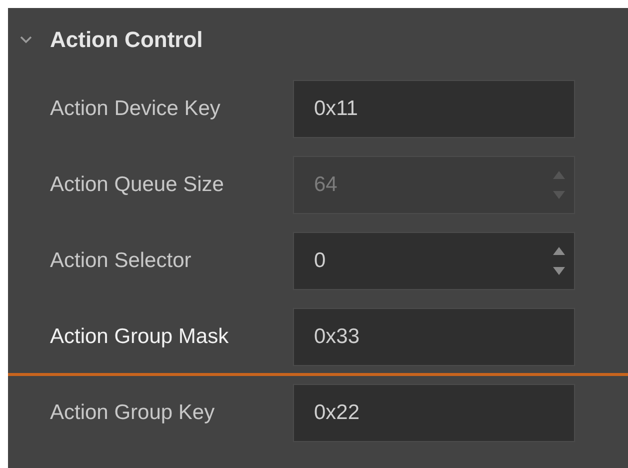 The width and height of the screenshot is (628, 468). Describe the element at coordinates (336, 108) in the screenshot. I see `field-value: 0x11` at that location.